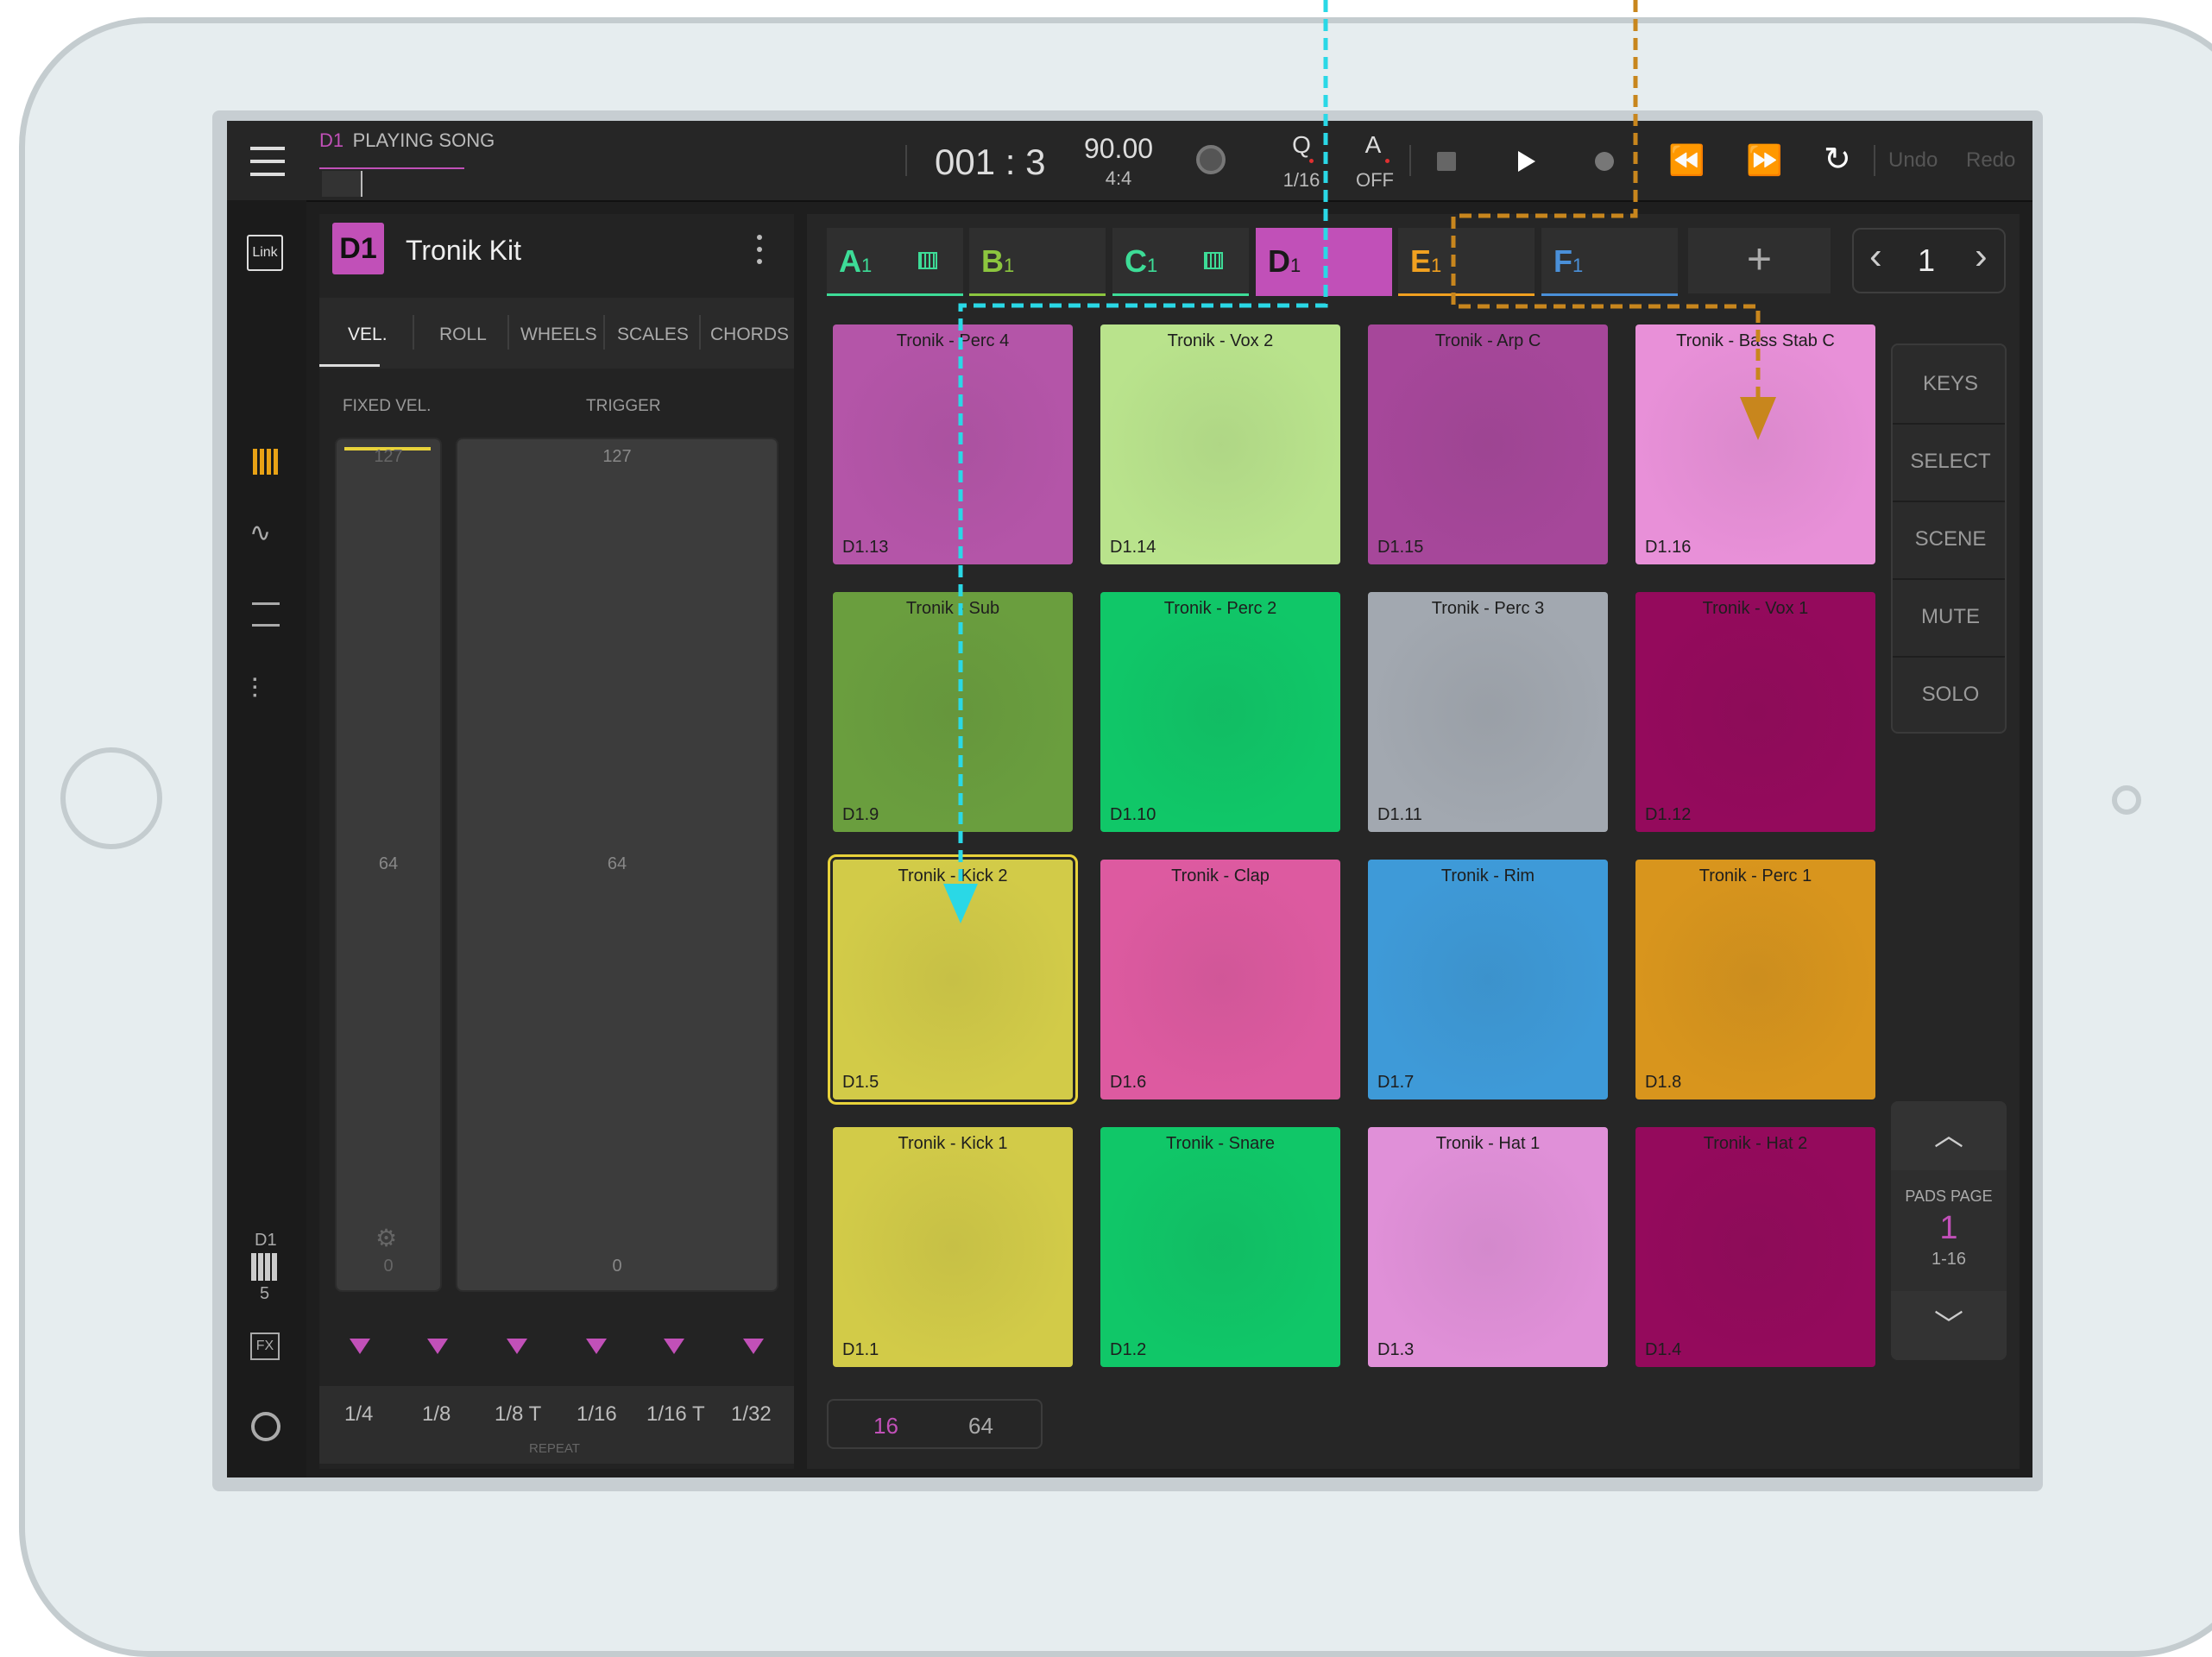  Describe the element at coordinates (1758, 418) in the screenshot. I see `annotation-orange-arrow` at that location.